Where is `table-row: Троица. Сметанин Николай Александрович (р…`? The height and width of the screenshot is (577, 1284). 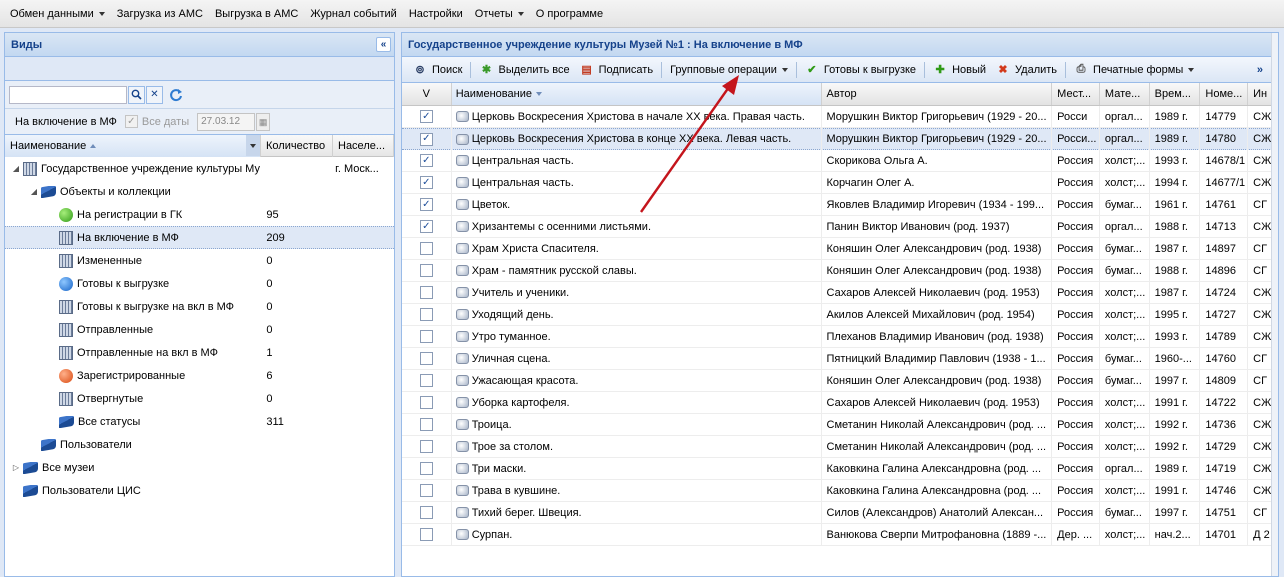
table-row: Троица. Сметанин Николай Александрович (р… is located at coordinates (840, 424).